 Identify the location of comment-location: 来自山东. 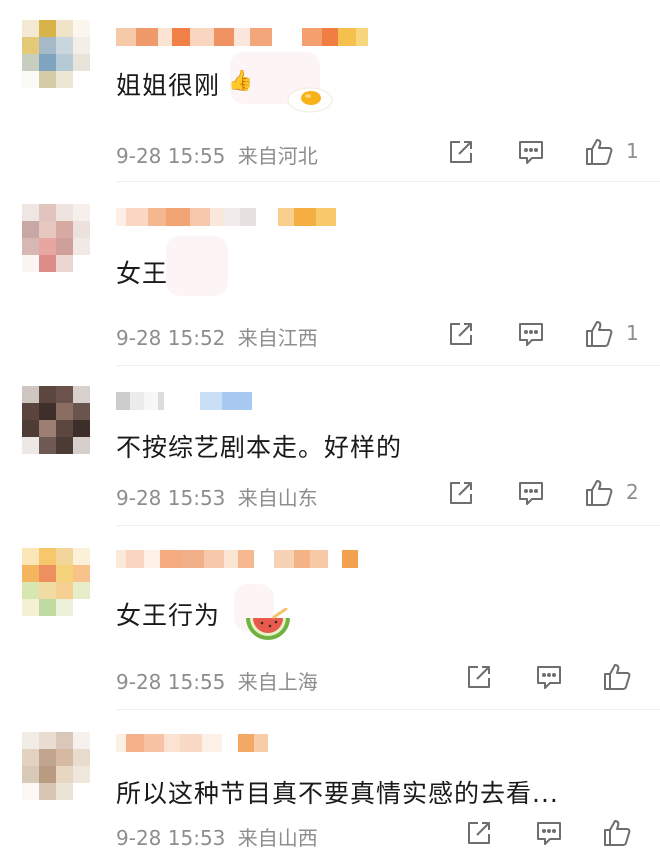
(277, 498).